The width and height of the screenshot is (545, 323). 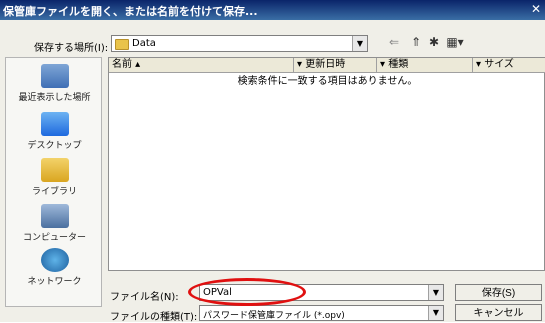 What do you see at coordinates (154, 317) in the screenshot?
I see `filetype-label: ファイルの種類(T):` at bounding box center [154, 317].